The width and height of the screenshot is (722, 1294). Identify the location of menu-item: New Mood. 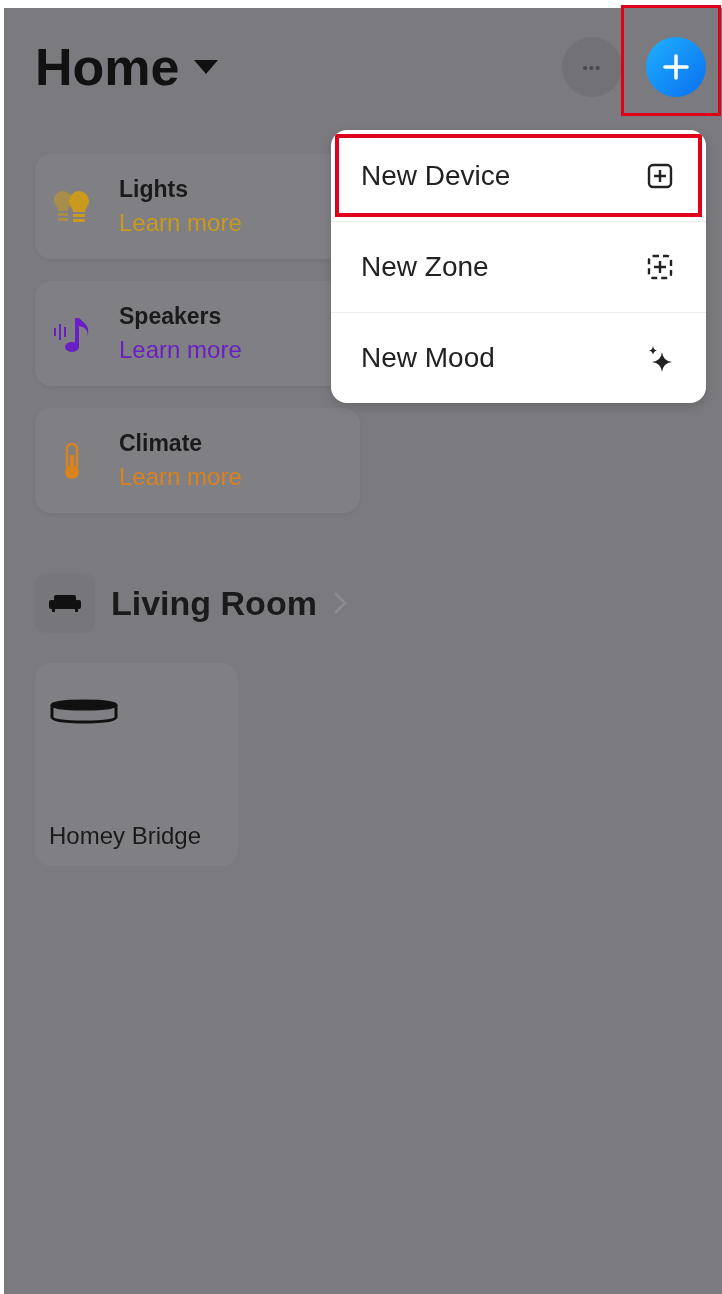
(518, 357).